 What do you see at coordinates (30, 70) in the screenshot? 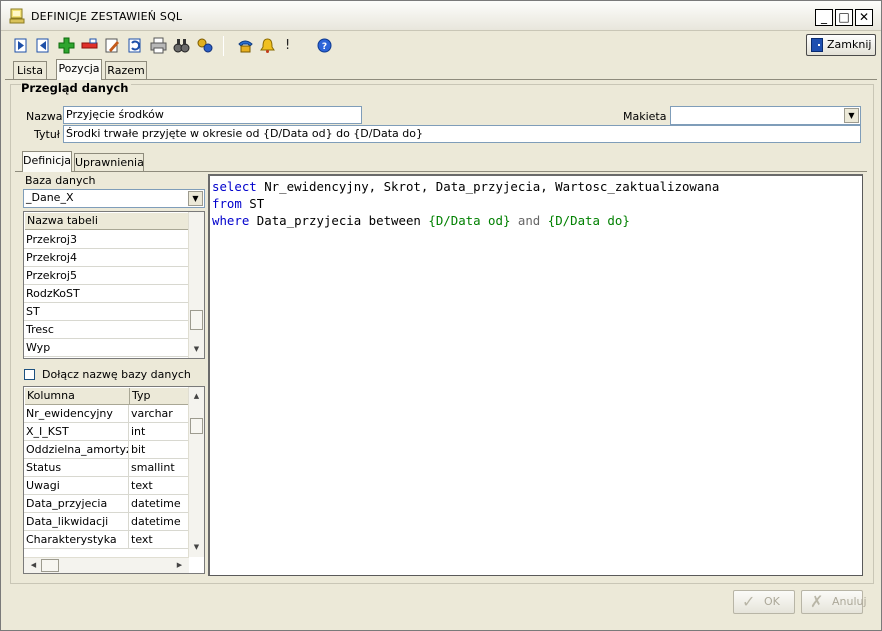
I see `tab-lista: Lista` at bounding box center [30, 70].